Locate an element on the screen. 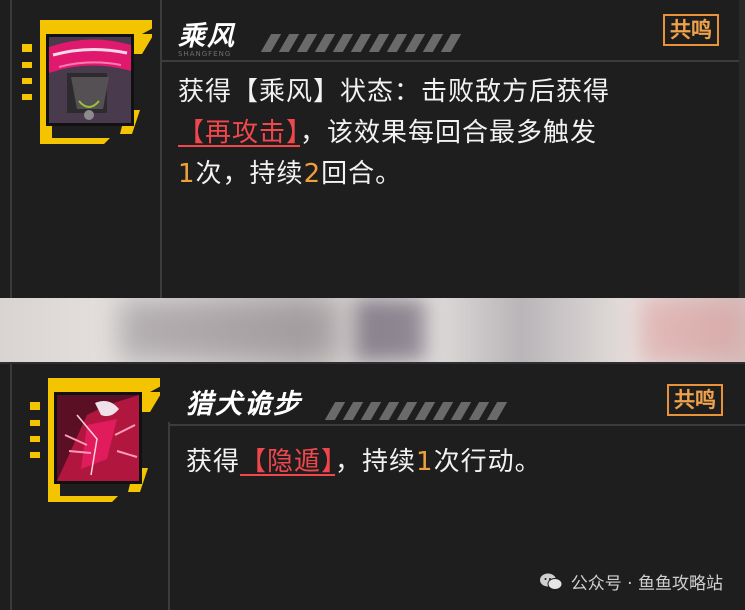 This screenshot has height=610, width=745. keyword-link-stealth: 【隐遁】 is located at coordinates (287, 462).